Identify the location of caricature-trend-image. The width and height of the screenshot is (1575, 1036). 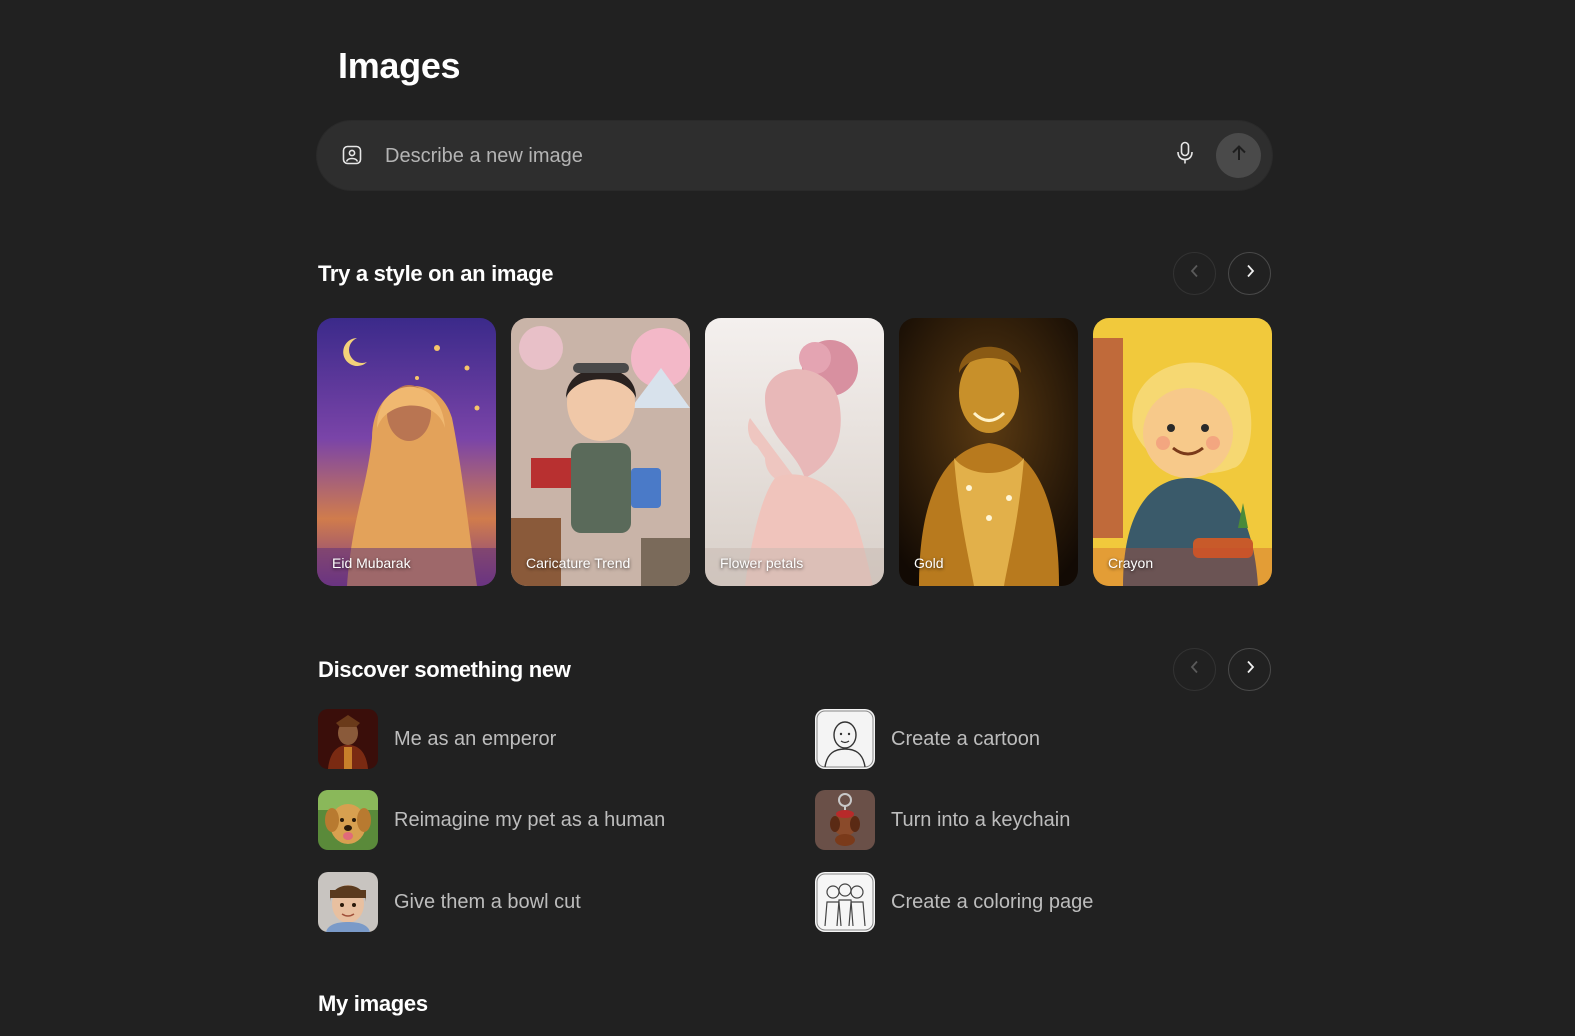
(600, 452).